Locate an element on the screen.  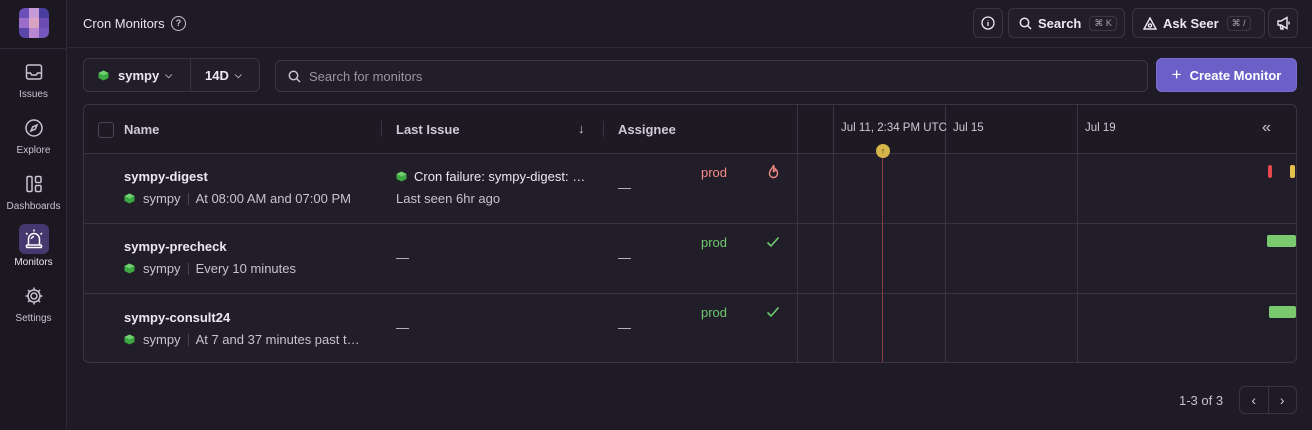
release-marker-icon: ↑ is located at coordinates (883, 151).